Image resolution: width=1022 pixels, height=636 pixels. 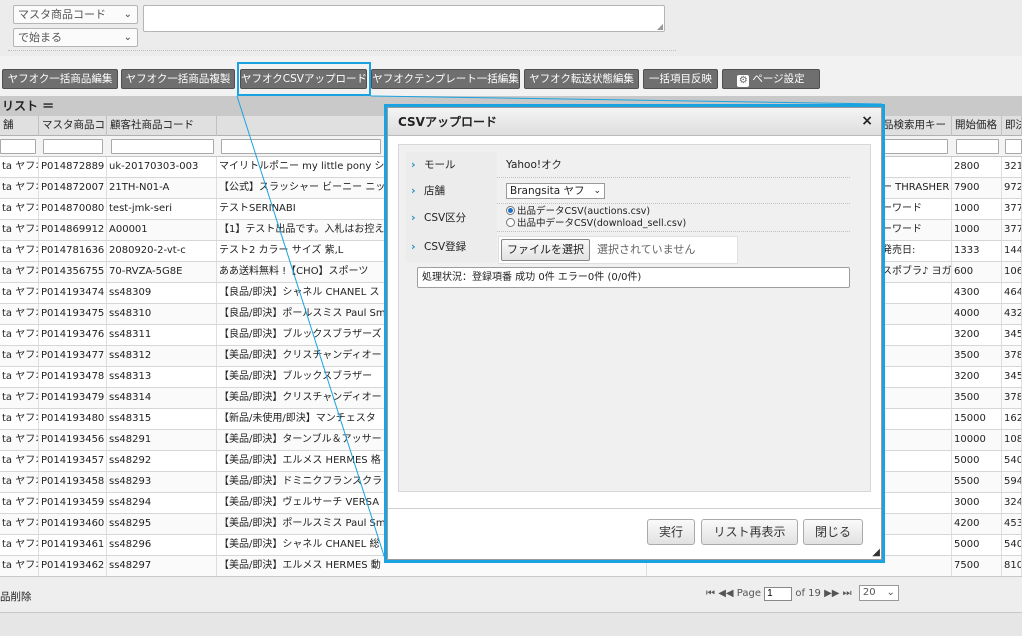 What do you see at coordinates (445, 79) in the screenshot?
I see `yahoo-template-bulk-edit-button: ヤフオクテンプレート一括編集` at bounding box center [445, 79].